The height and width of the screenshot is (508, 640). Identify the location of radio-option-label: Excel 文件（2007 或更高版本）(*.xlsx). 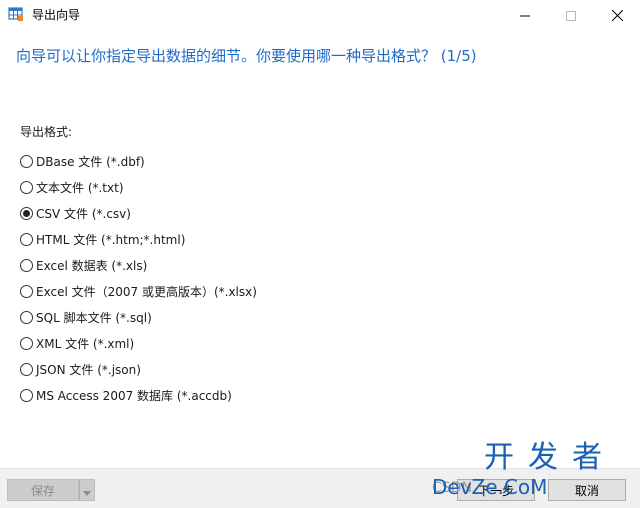
(146, 291).